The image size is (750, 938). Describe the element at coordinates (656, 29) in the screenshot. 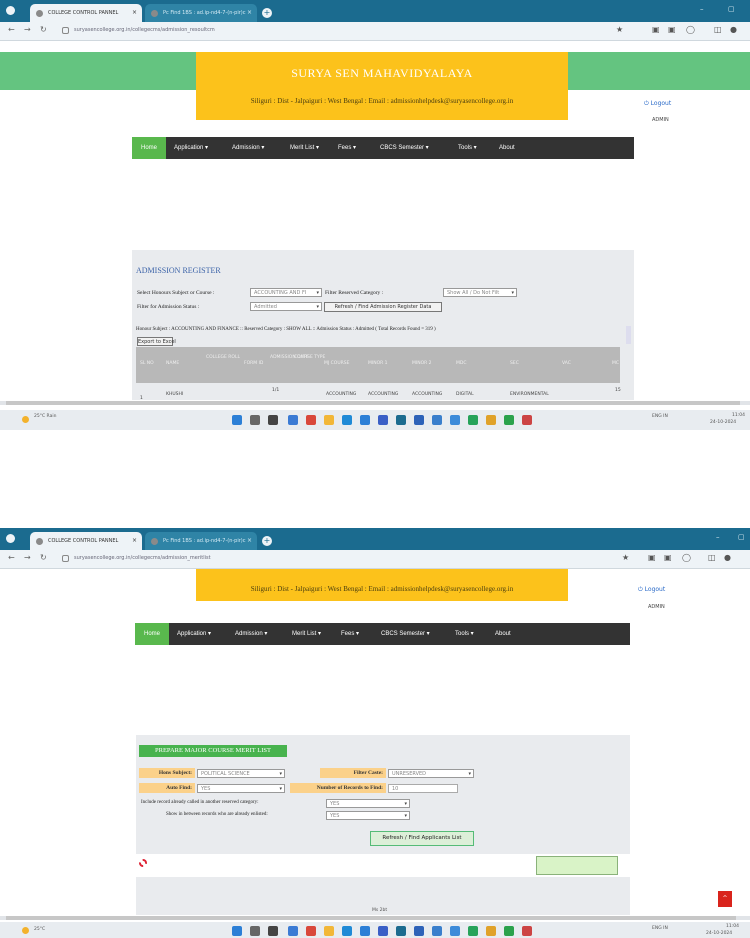

I see `extension-icon: ▣` at that location.